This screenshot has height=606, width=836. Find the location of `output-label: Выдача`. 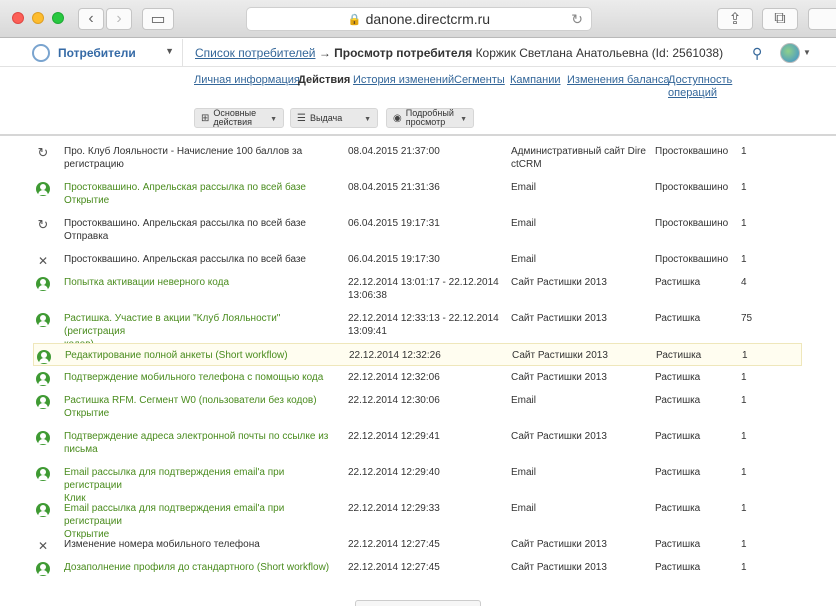

output-label: Выдача is located at coordinates (326, 117).